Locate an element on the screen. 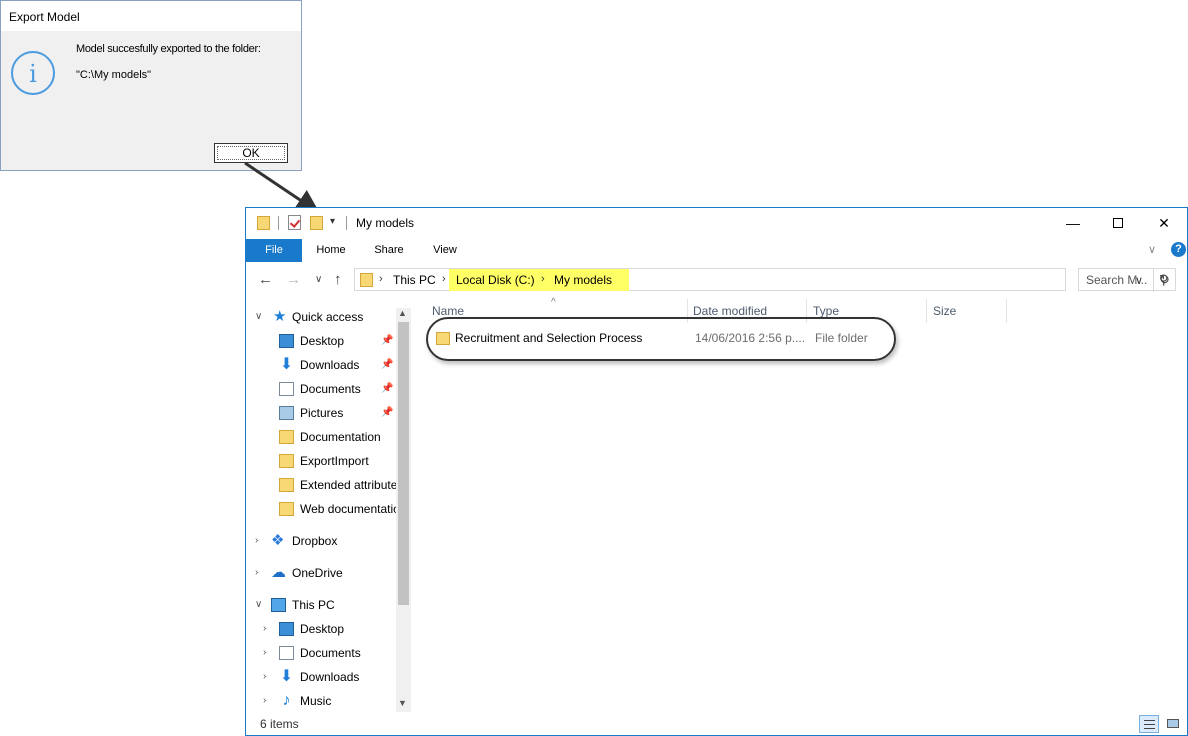 The height and width of the screenshot is (736, 1188). tree-item-extended-attribute: Extended attribute is located at coordinates (321, 485).